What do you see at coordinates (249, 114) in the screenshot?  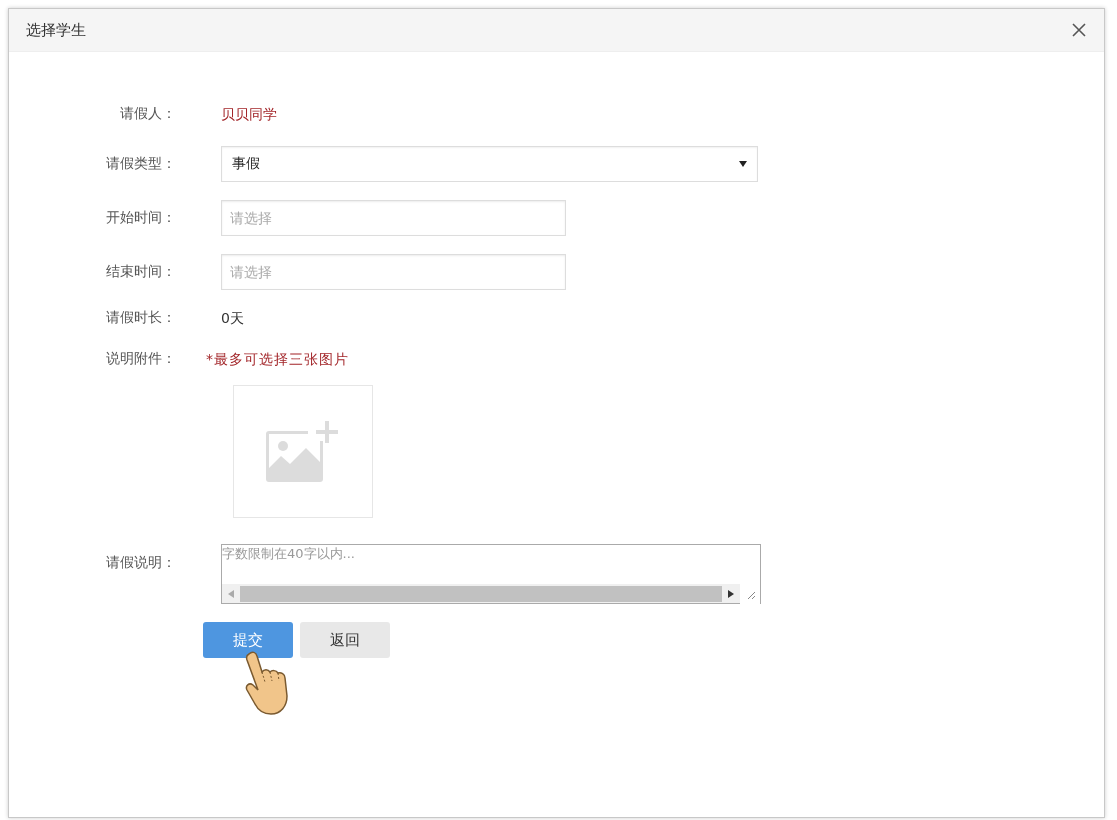 I see `field-value: 贝贝同学` at bounding box center [249, 114].